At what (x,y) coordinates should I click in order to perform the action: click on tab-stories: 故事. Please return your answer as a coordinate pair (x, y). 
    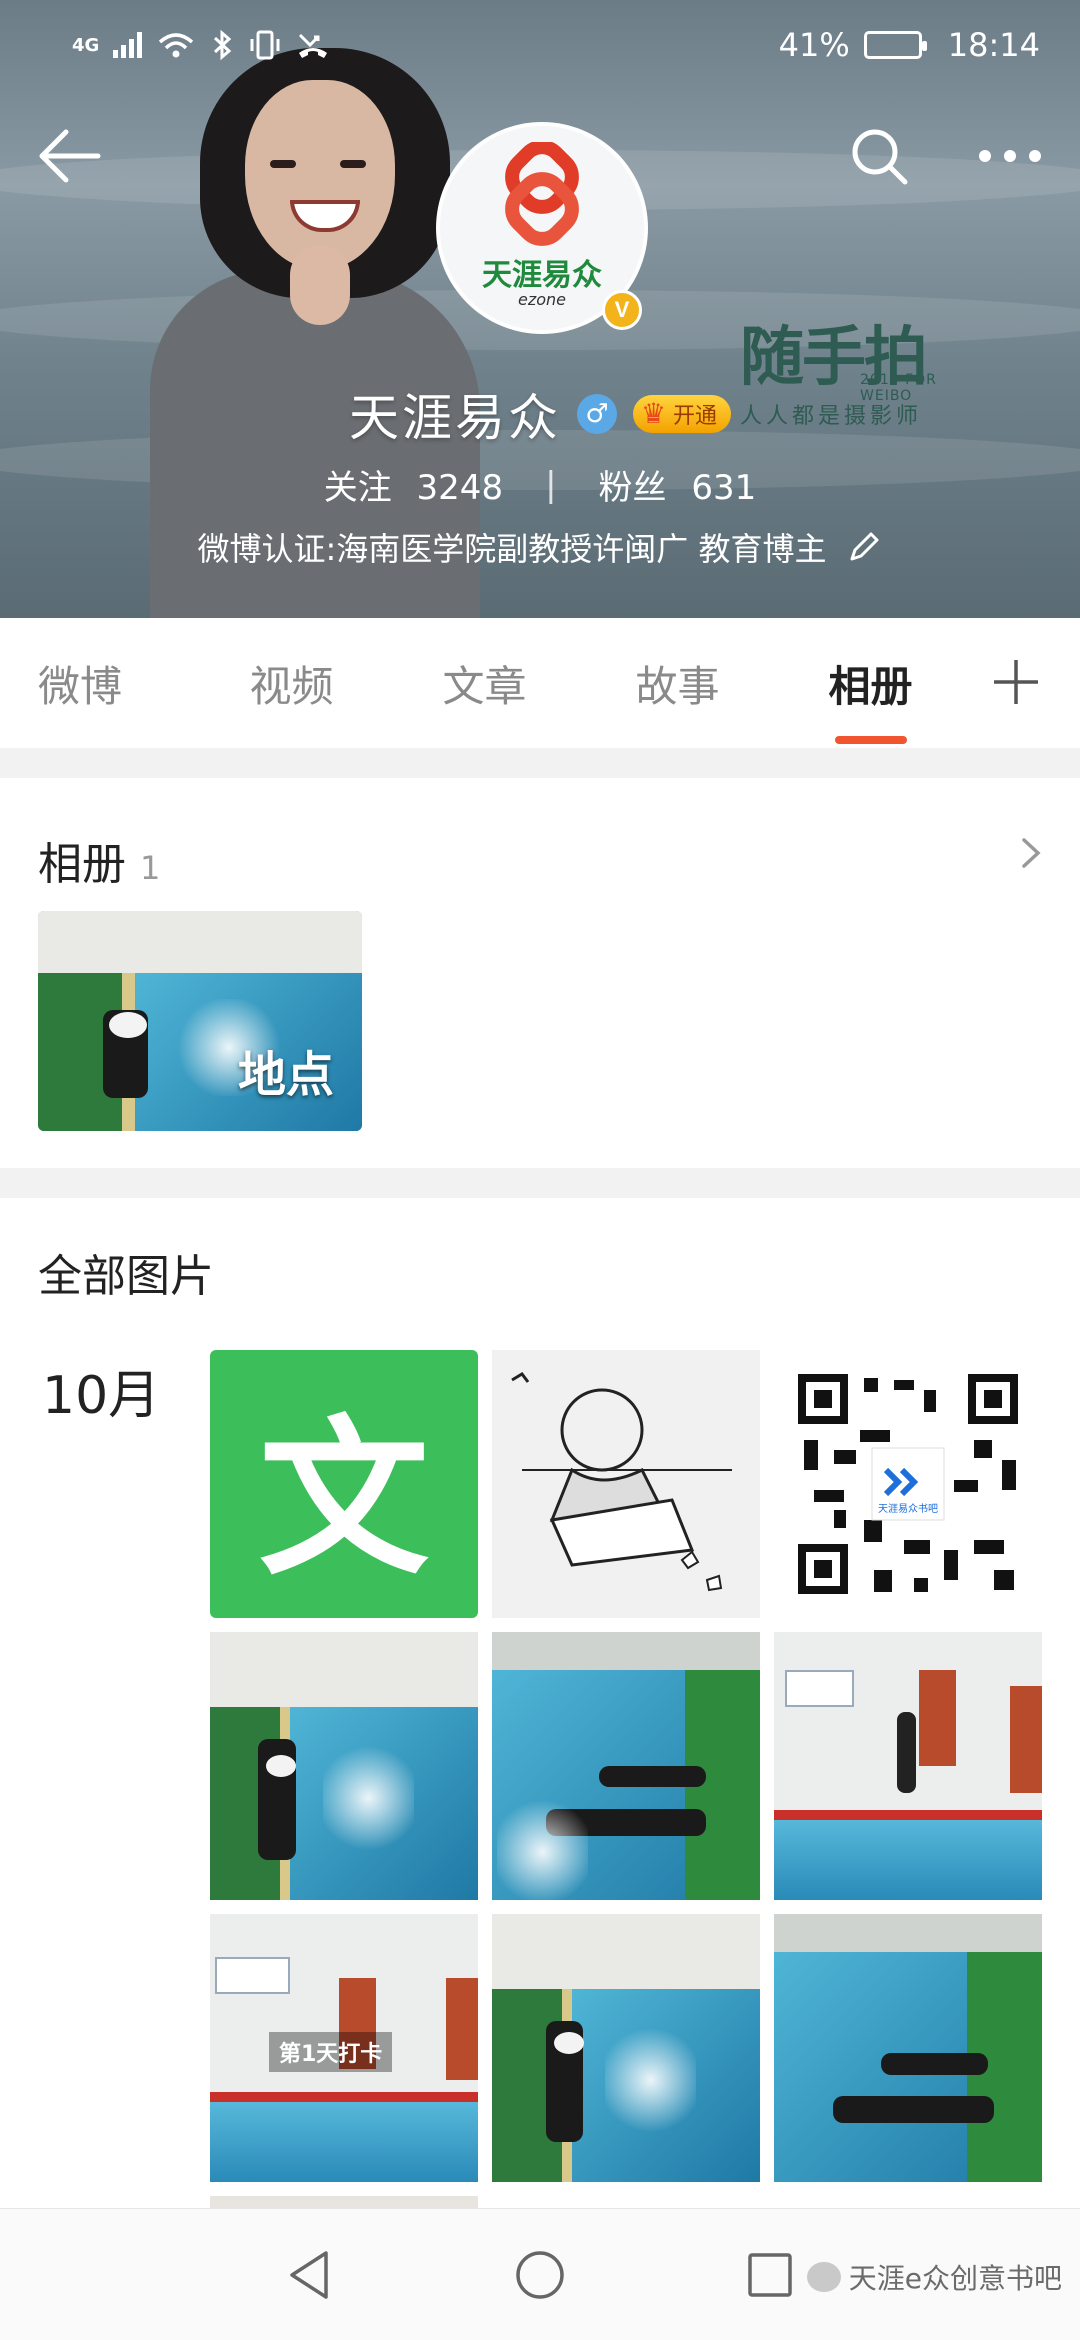
    Looking at the image, I should click on (677, 683).